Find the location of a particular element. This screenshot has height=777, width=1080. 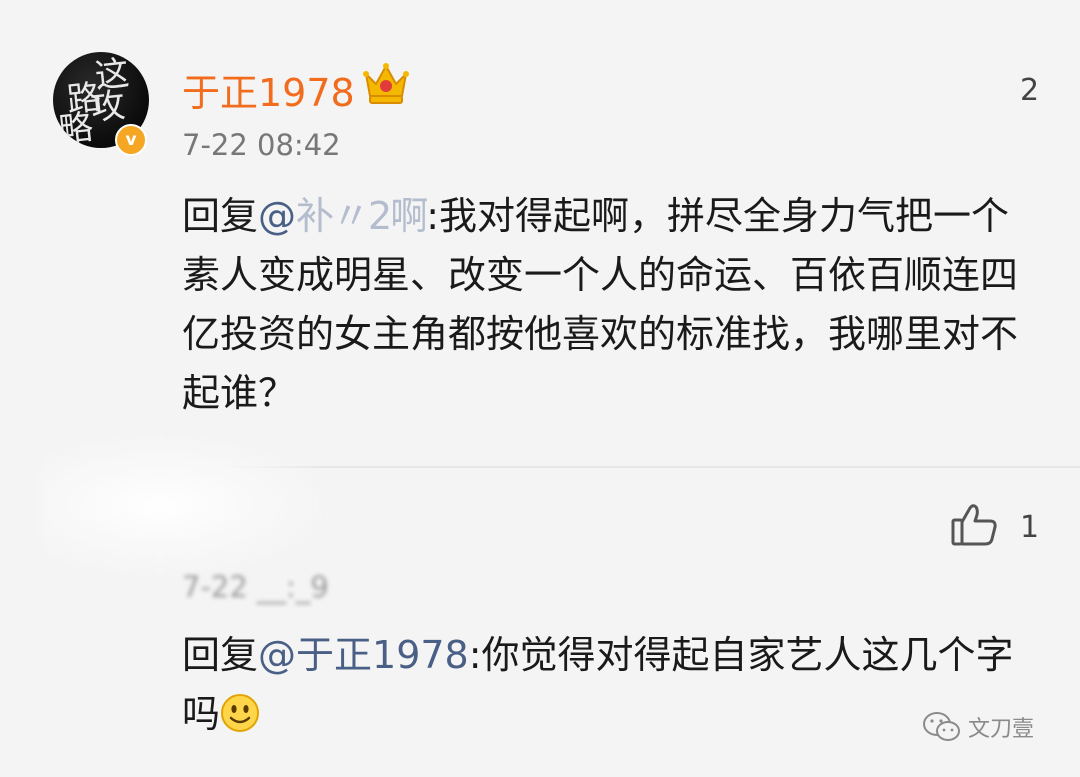

mention-at: @ is located at coordinates (277, 216).